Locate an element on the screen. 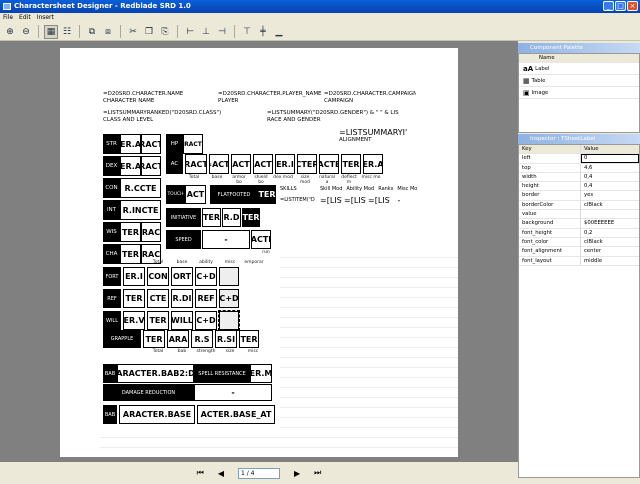 The height and width of the screenshot is (484, 640). menu-insert: Insert is located at coordinates (45, 18).